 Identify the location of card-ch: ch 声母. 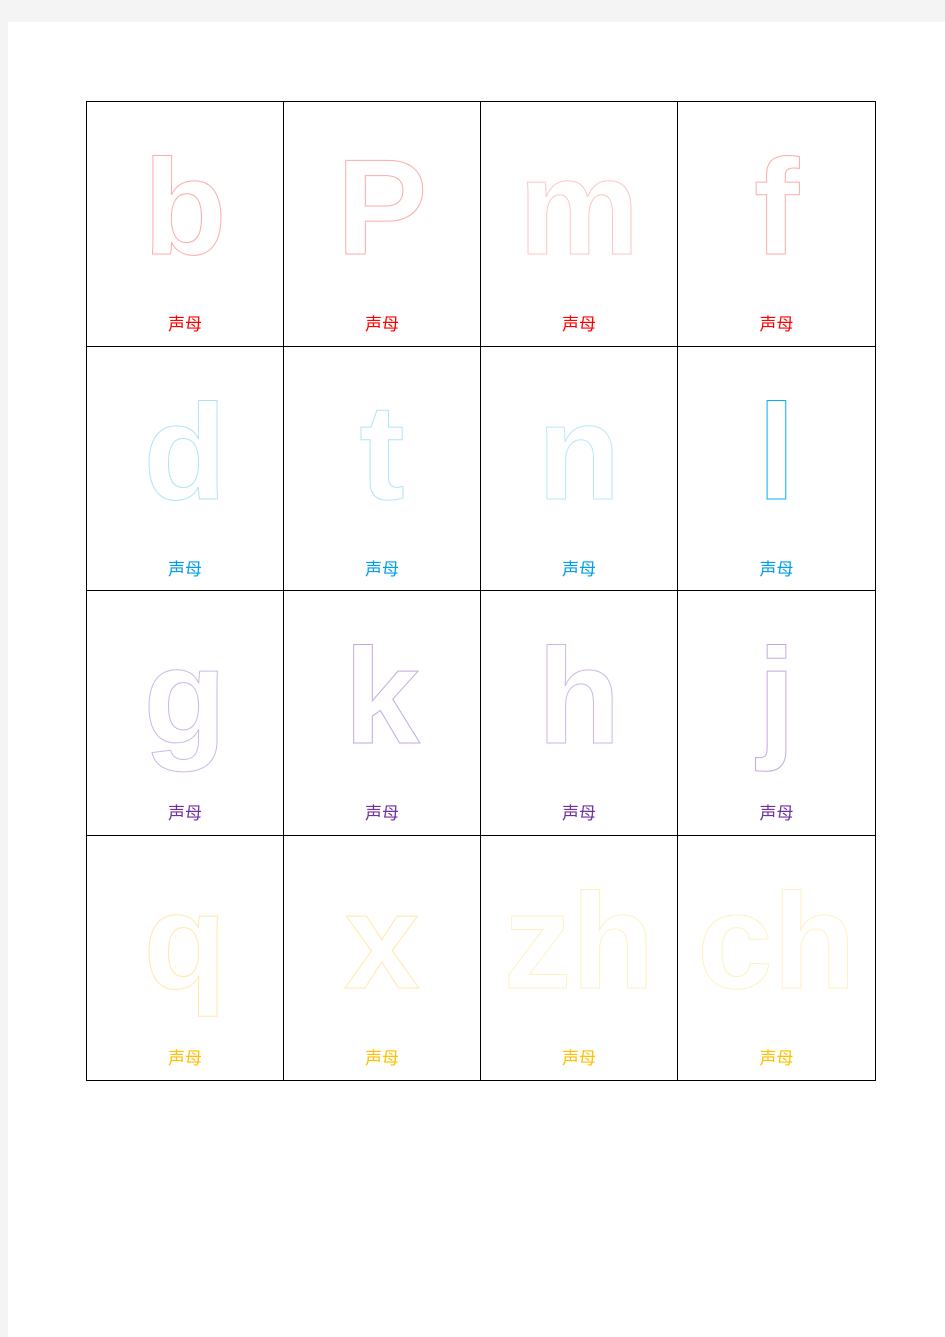
(776, 958).